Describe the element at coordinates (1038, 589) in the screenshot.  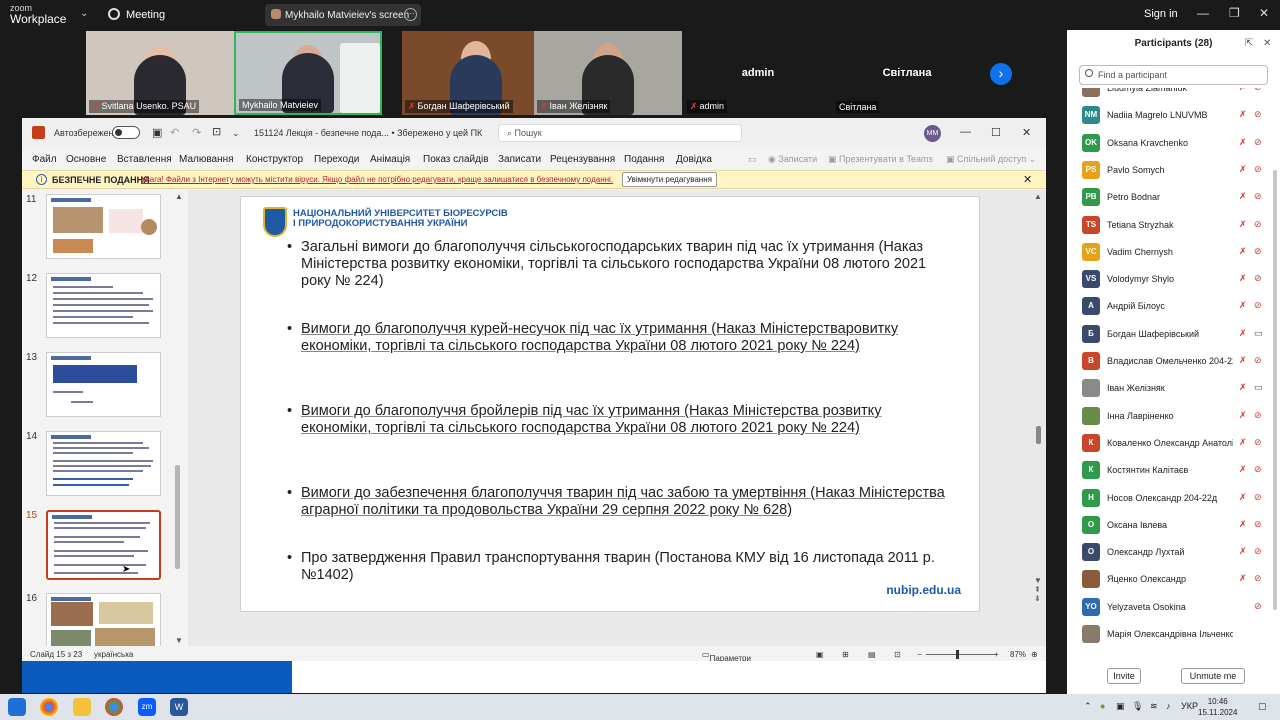
I see `prev-next-slide-icon: ▼ ⇞ ⇟` at that location.